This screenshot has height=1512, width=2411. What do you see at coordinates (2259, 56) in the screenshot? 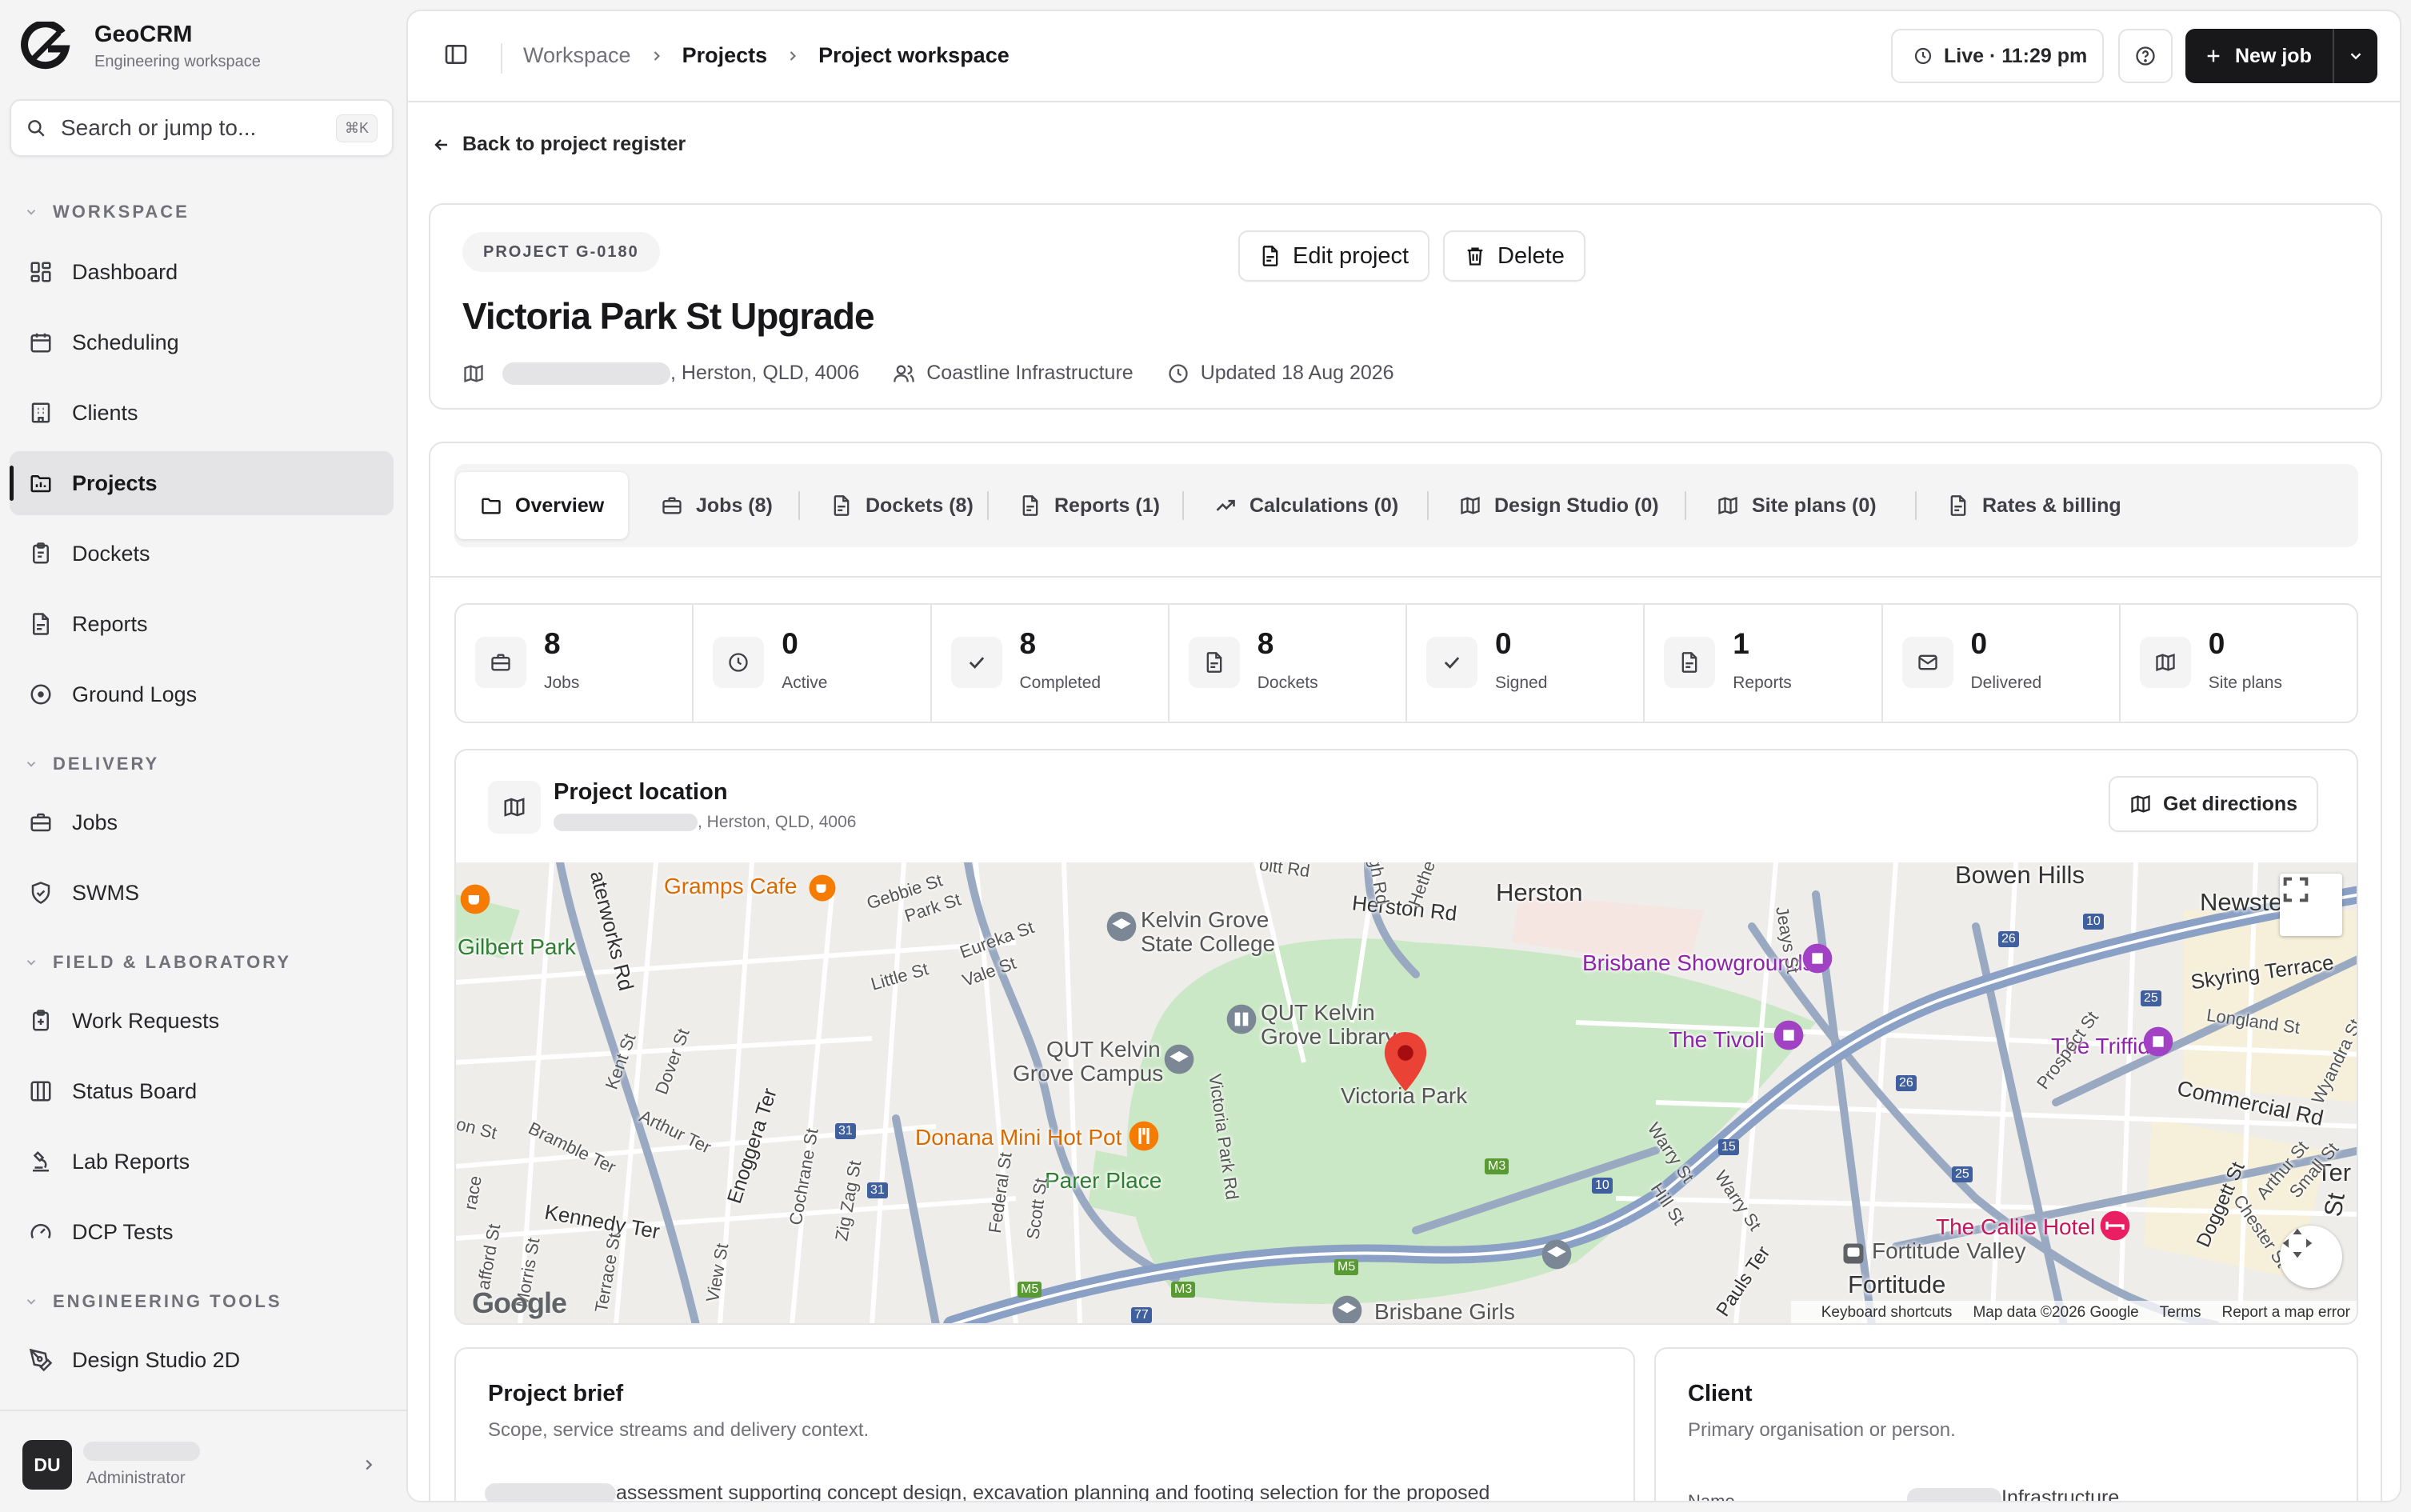
I see `new-job-main: New job` at bounding box center [2259, 56].